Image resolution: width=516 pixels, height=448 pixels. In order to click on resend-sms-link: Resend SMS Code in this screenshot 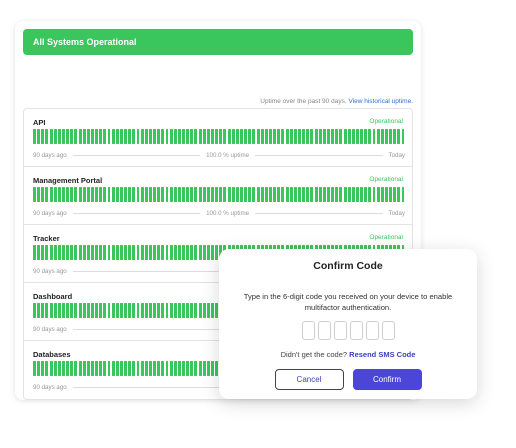, I will do `click(382, 354)`.